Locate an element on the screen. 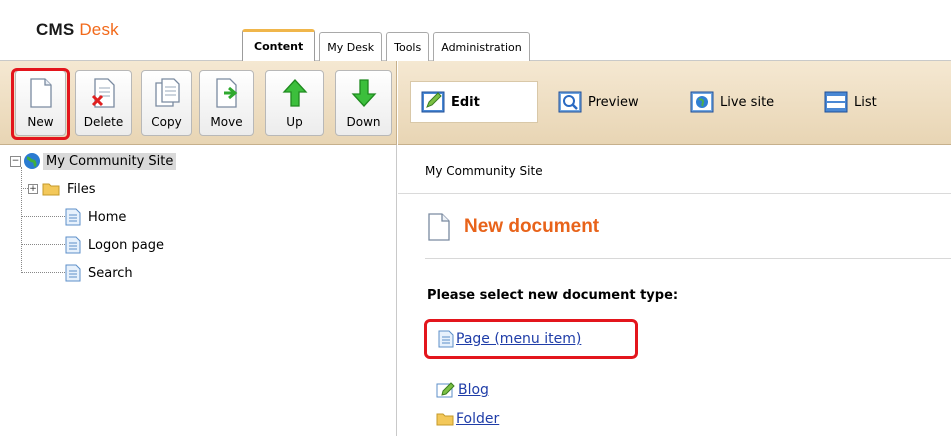  move-icon is located at coordinates (227, 94).